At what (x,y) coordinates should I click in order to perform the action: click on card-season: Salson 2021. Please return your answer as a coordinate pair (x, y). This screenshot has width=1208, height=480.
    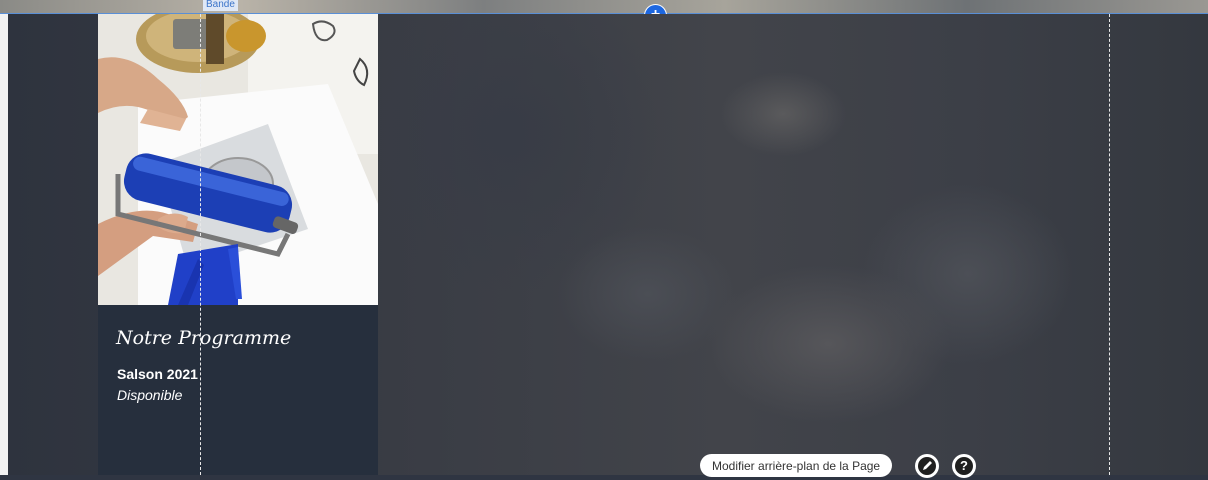
    Looking at the image, I should click on (157, 374).